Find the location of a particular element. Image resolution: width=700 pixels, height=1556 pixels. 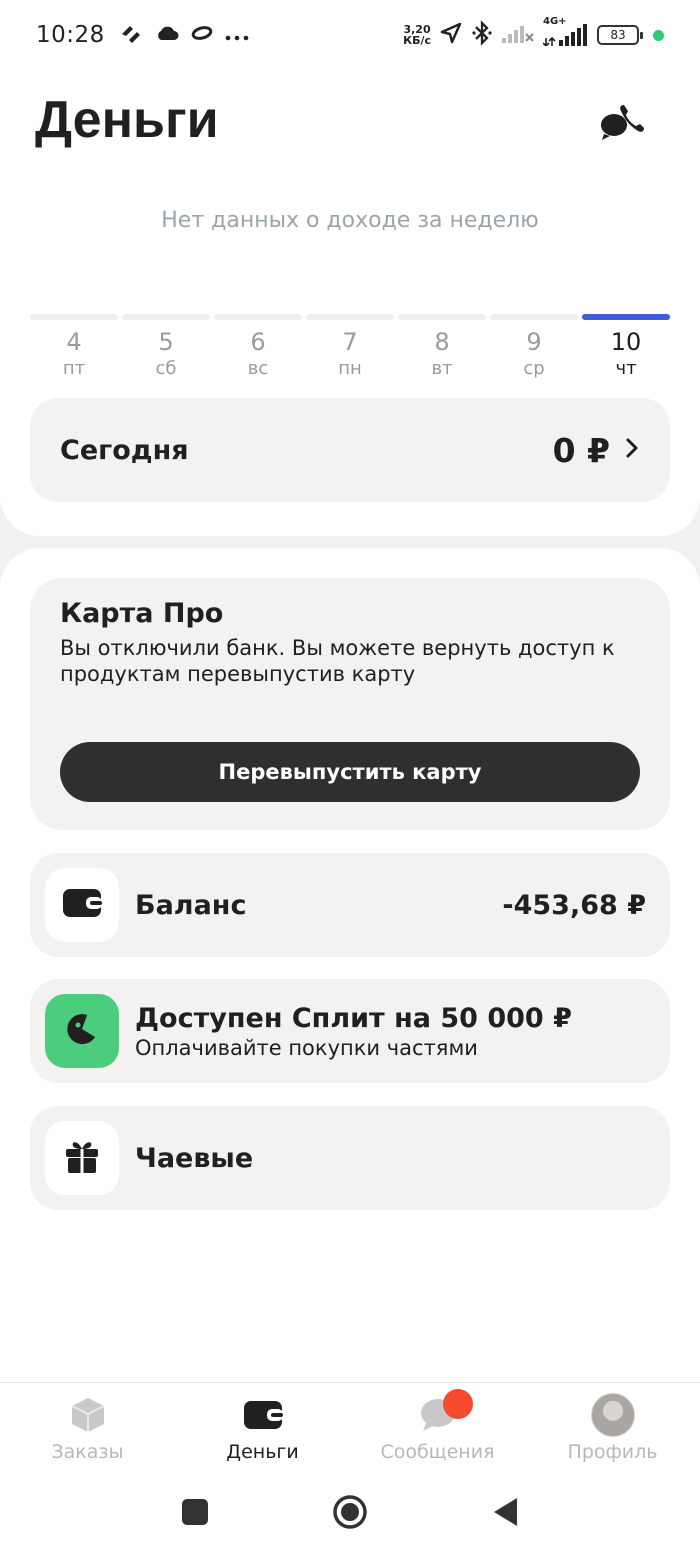

balance-value: -453,68 ₽ is located at coordinates (574, 905).